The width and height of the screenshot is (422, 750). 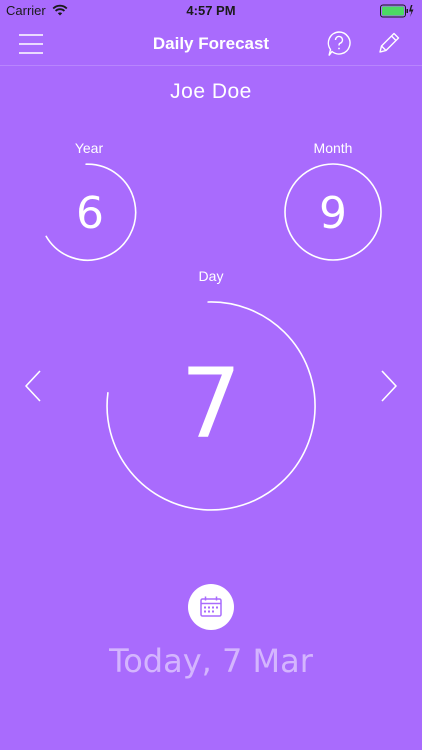 I want to click on calendar-icon, so click(x=211, y=606).